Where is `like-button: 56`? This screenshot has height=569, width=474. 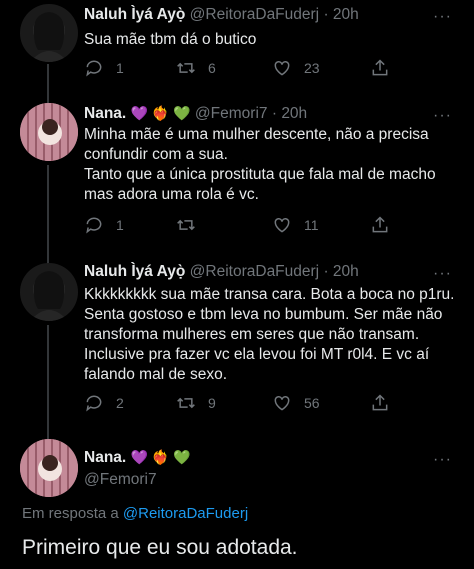 like-button: 56 is located at coordinates (296, 403).